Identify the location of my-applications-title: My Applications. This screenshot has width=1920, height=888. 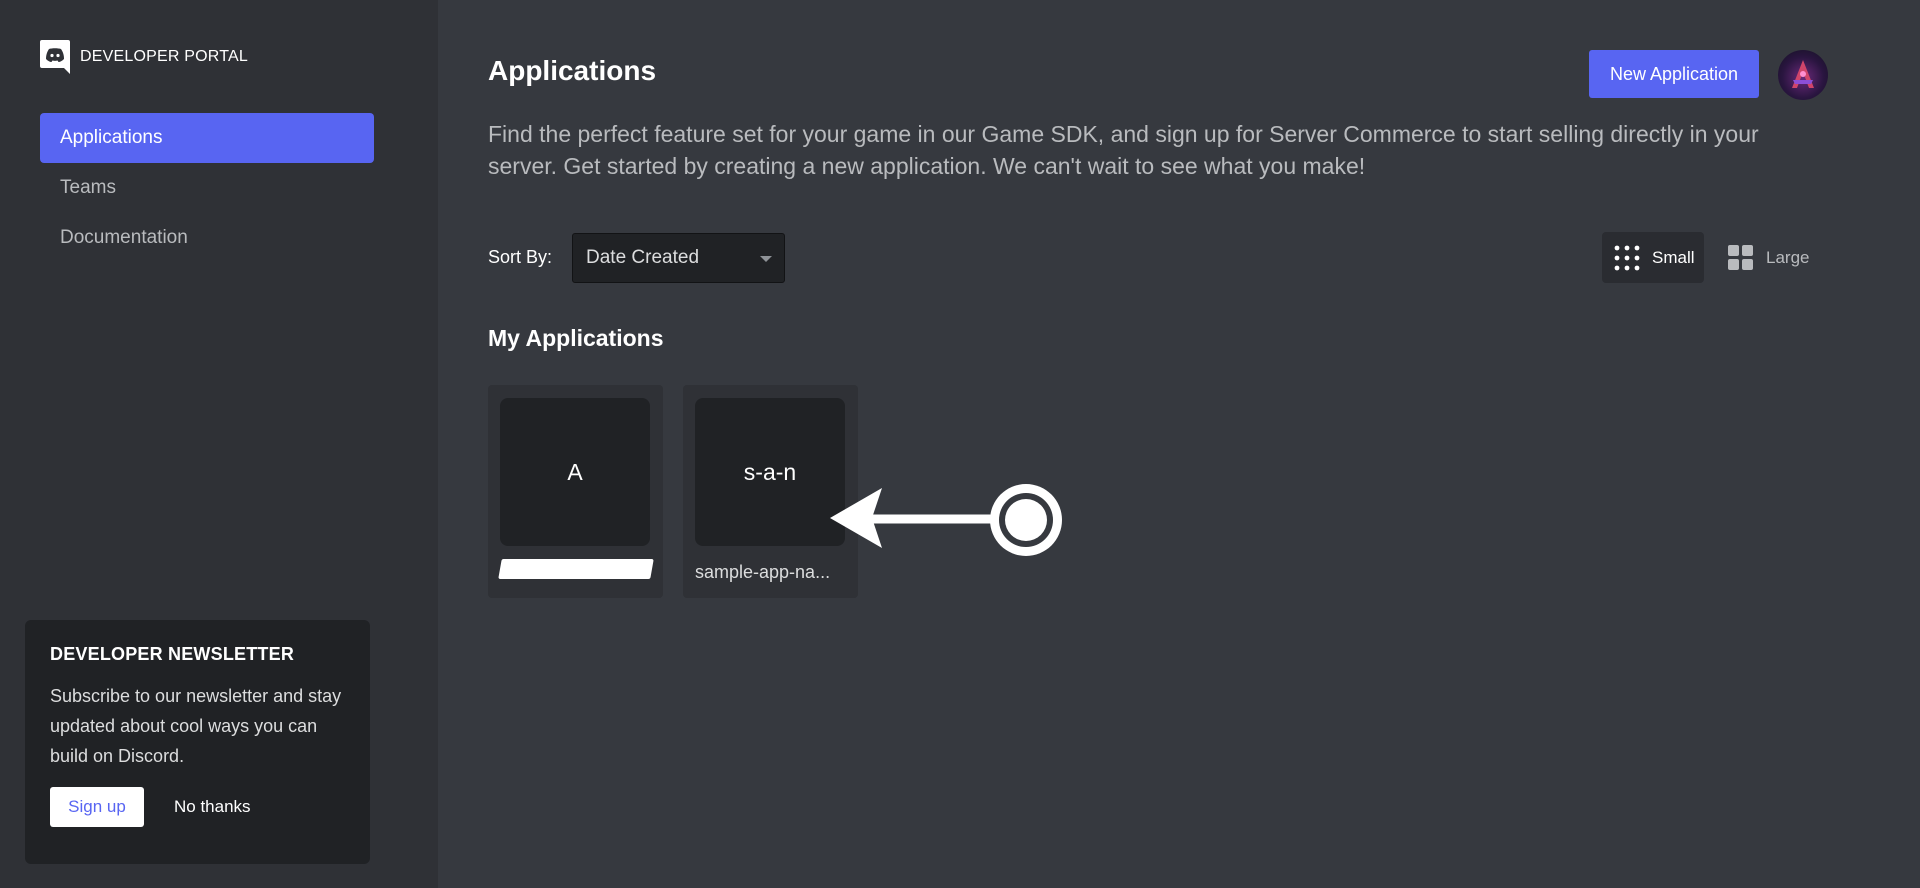
(576, 338).